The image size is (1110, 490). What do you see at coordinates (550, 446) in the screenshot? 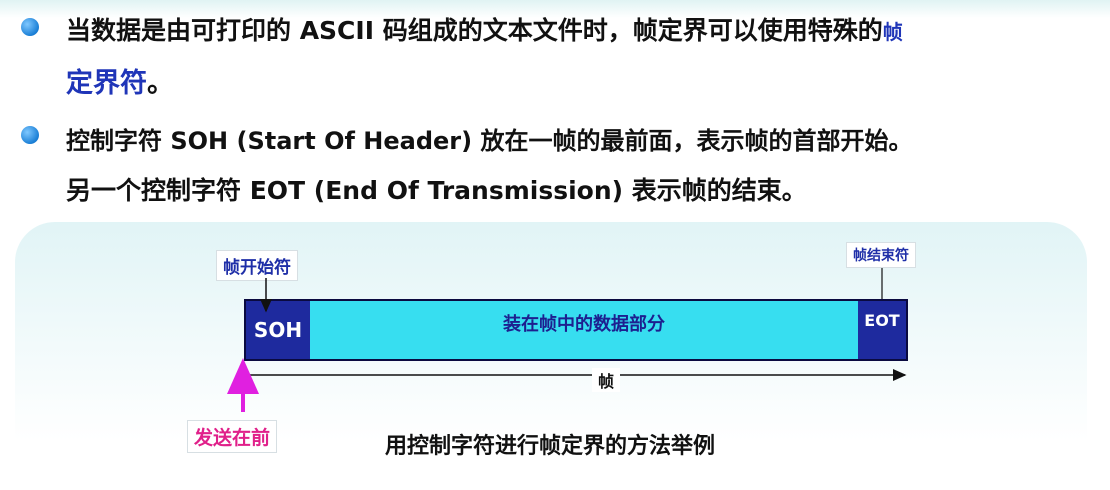
I see `diagram-caption: 用控制字符进行帧定界的方法举例` at bounding box center [550, 446].